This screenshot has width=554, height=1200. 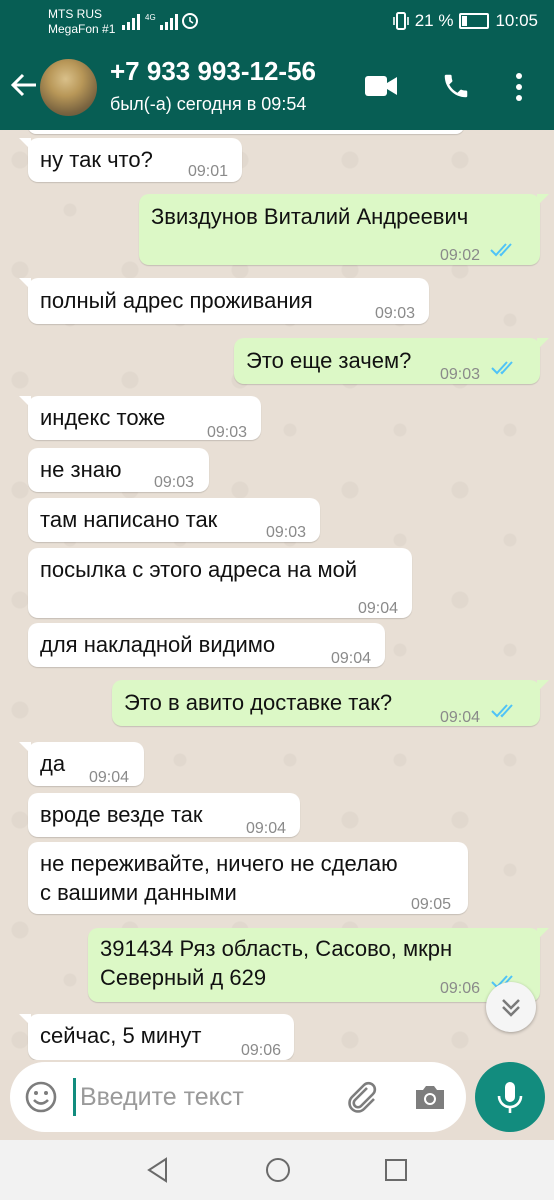 I want to click on battery-percent: 21 %, so click(x=434, y=20).